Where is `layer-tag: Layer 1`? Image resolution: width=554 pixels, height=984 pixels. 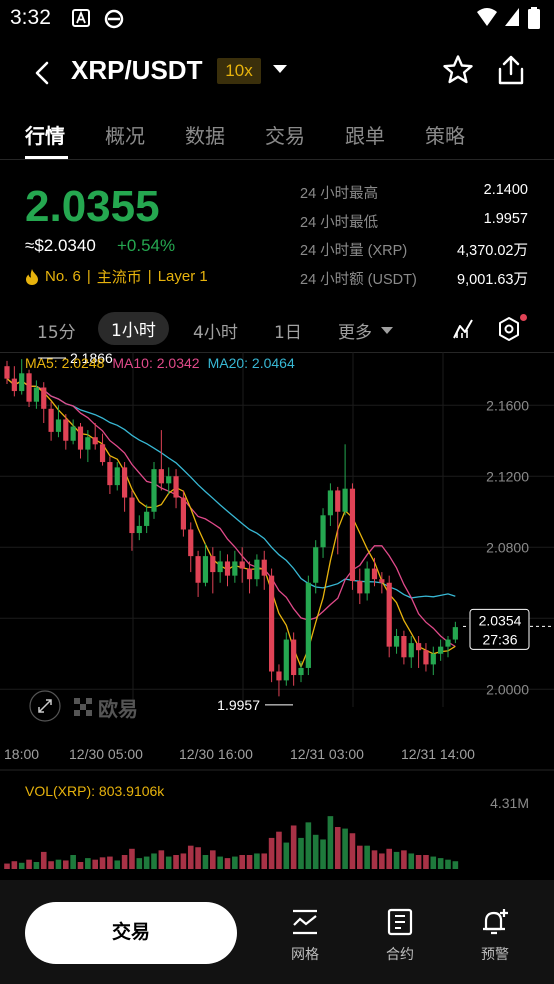
layer-tag: Layer 1 is located at coordinates (183, 276).